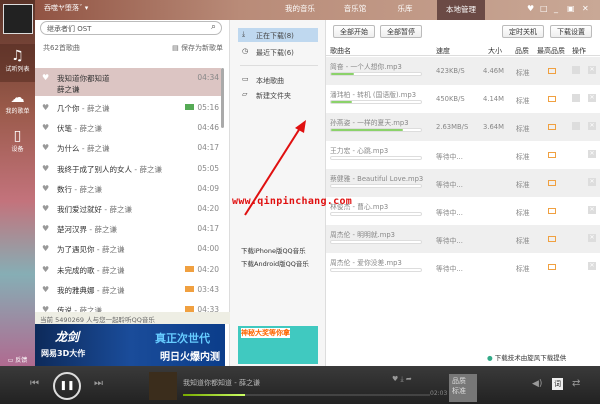 This screenshot has width=600, height=404. What do you see at coordinates (128, 128) in the screenshot?
I see `song-item: ♥ 伏笔 - 薛之谦 04:46` at bounding box center [128, 128].